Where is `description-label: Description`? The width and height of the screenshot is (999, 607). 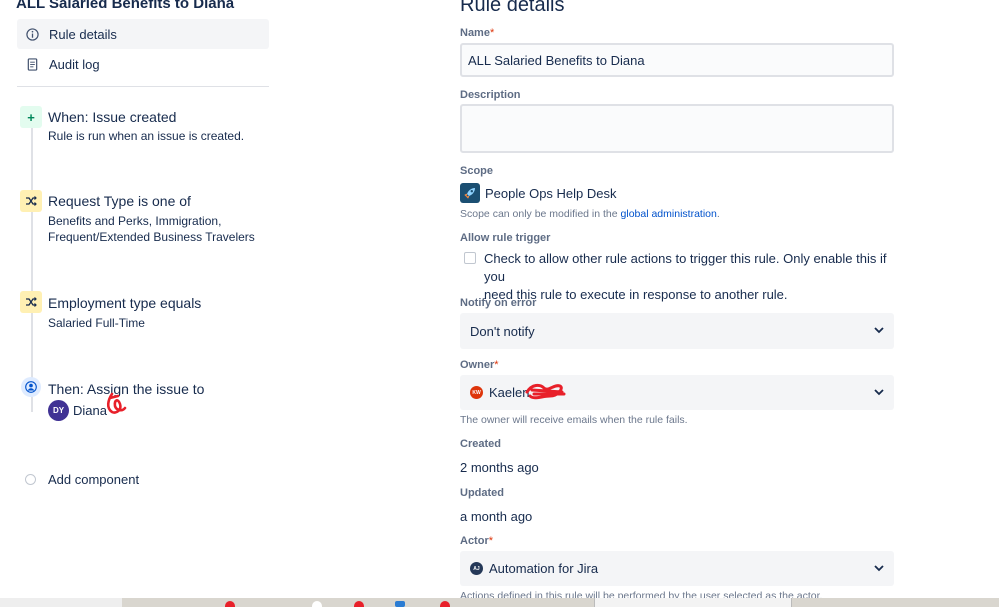 description-label: Description is located at coordinates (490, 95).